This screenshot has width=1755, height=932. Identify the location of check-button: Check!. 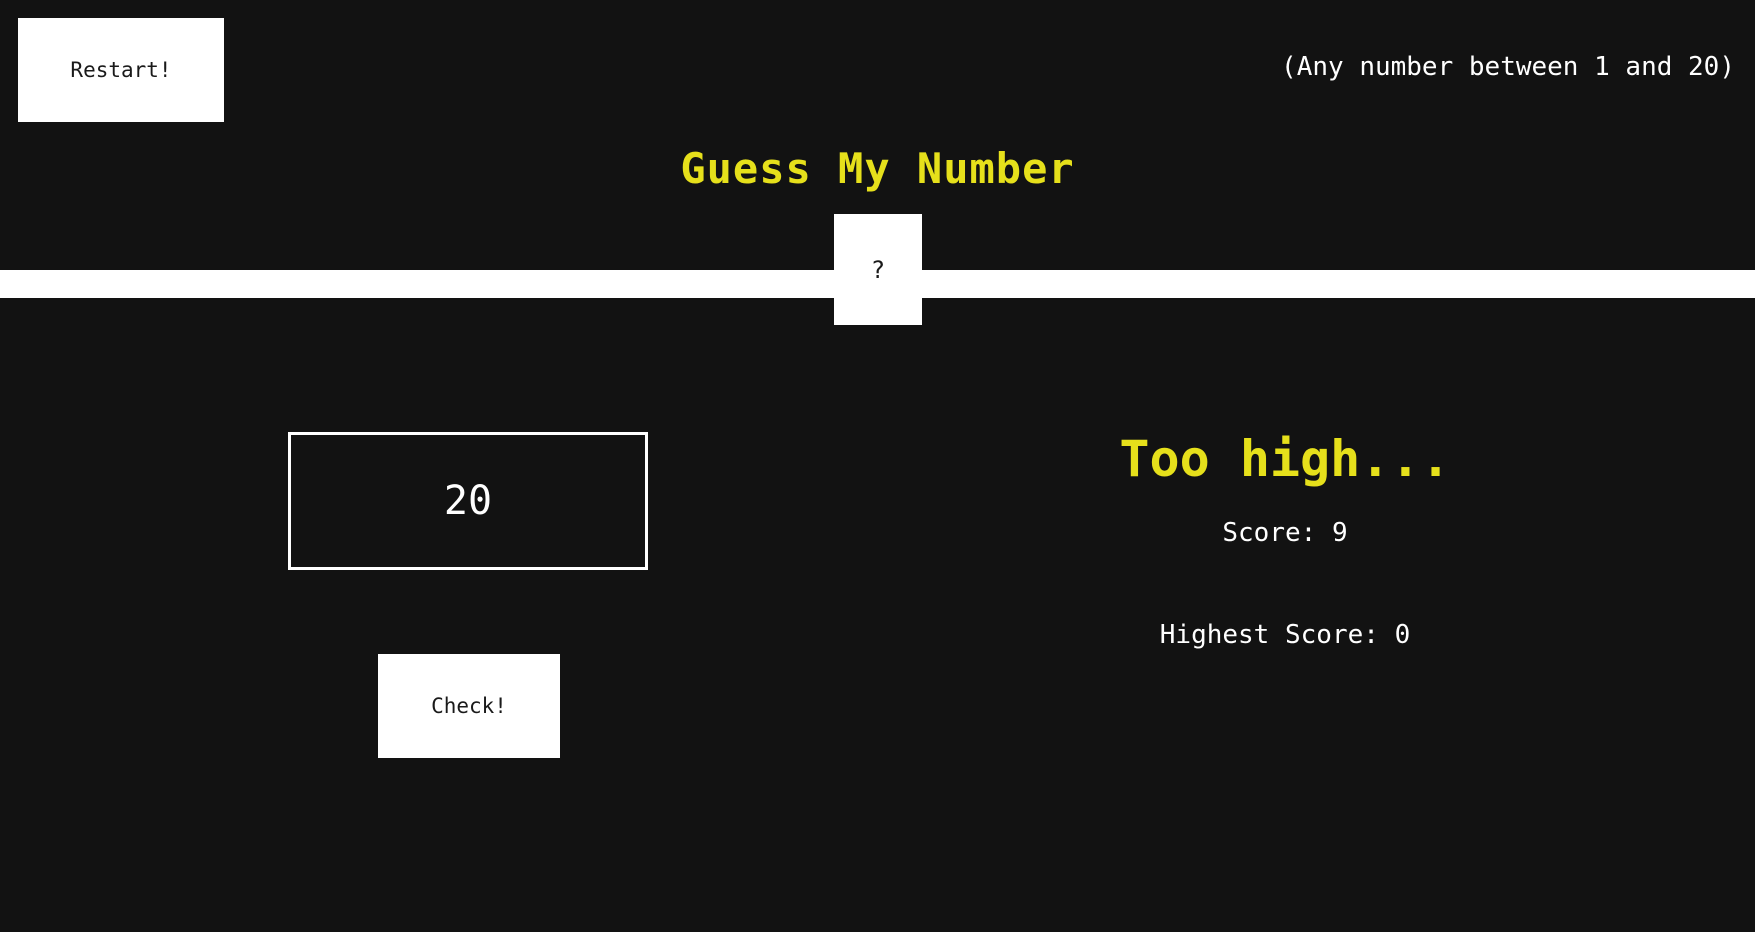
(469, 706).